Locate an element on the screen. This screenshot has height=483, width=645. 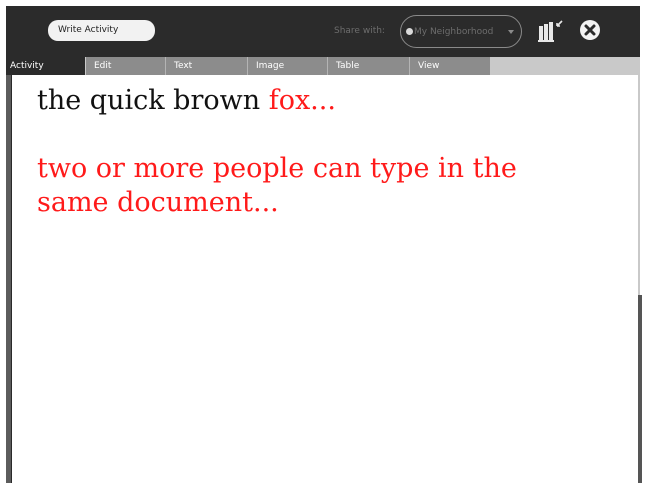
tab-view: View is located at coordinates (450, 66).